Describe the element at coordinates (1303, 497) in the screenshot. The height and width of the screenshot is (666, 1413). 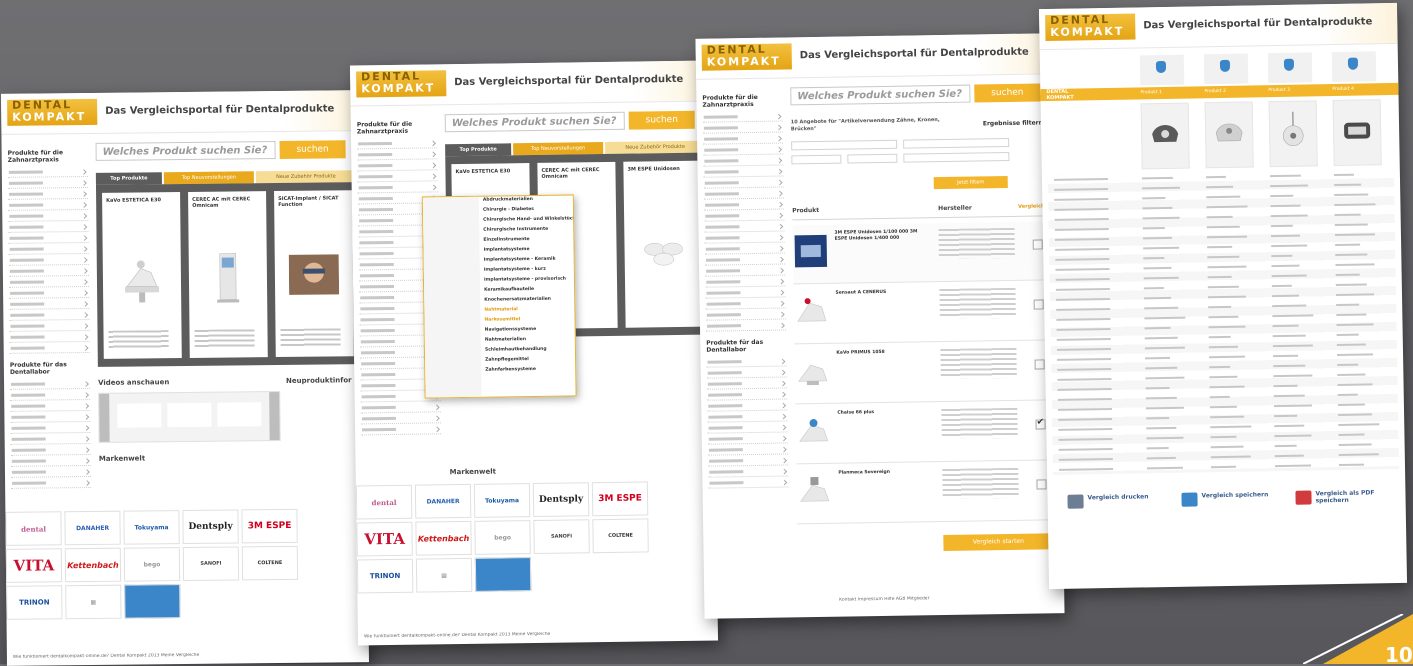
I see `pdf-icon` at that location.